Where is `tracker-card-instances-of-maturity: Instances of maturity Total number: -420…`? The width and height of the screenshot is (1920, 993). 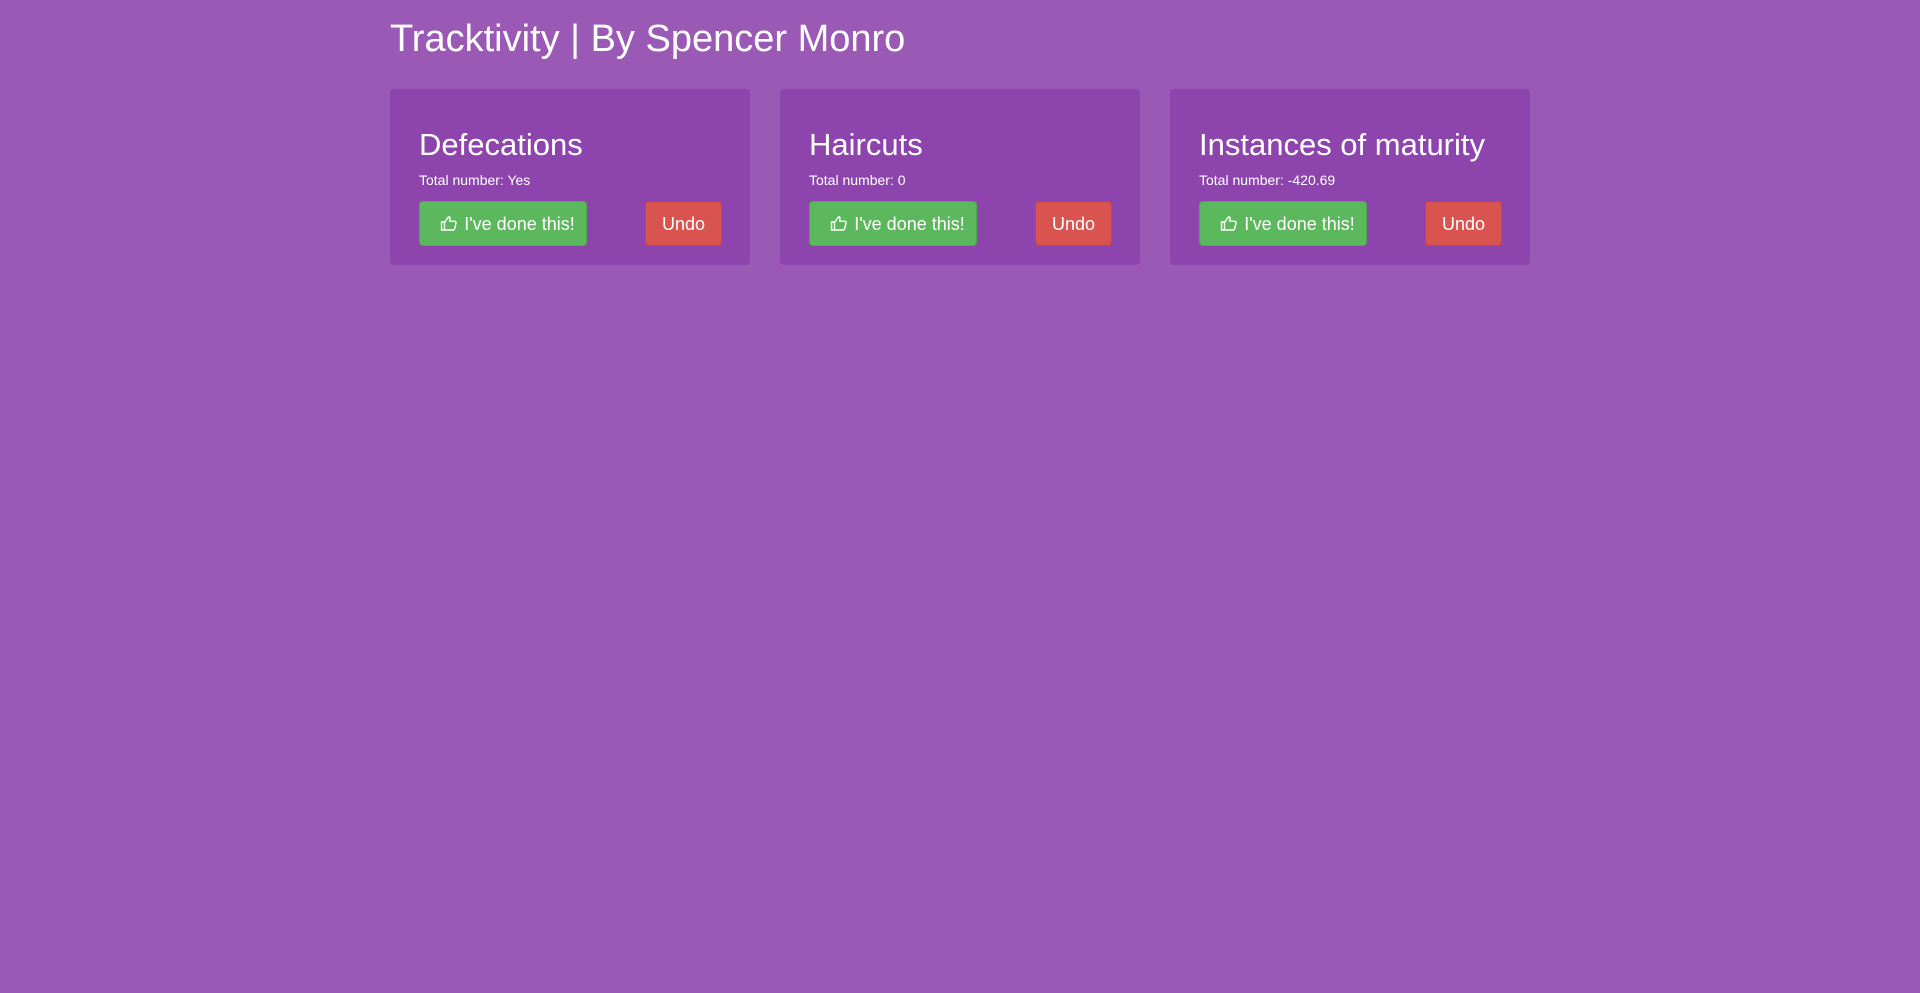 tracker-card-instances-of-maturity: Instances of maturity Total number: -420… is located at coordinates (1350, 177).